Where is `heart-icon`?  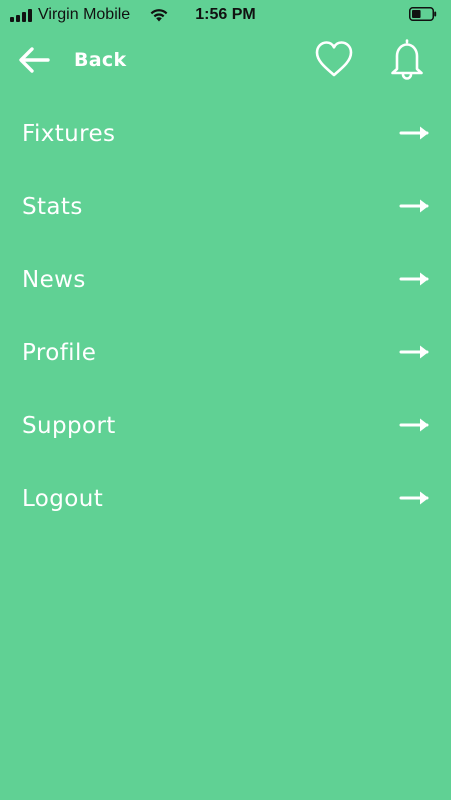 heart-icon is located at coordinates (334, 59).